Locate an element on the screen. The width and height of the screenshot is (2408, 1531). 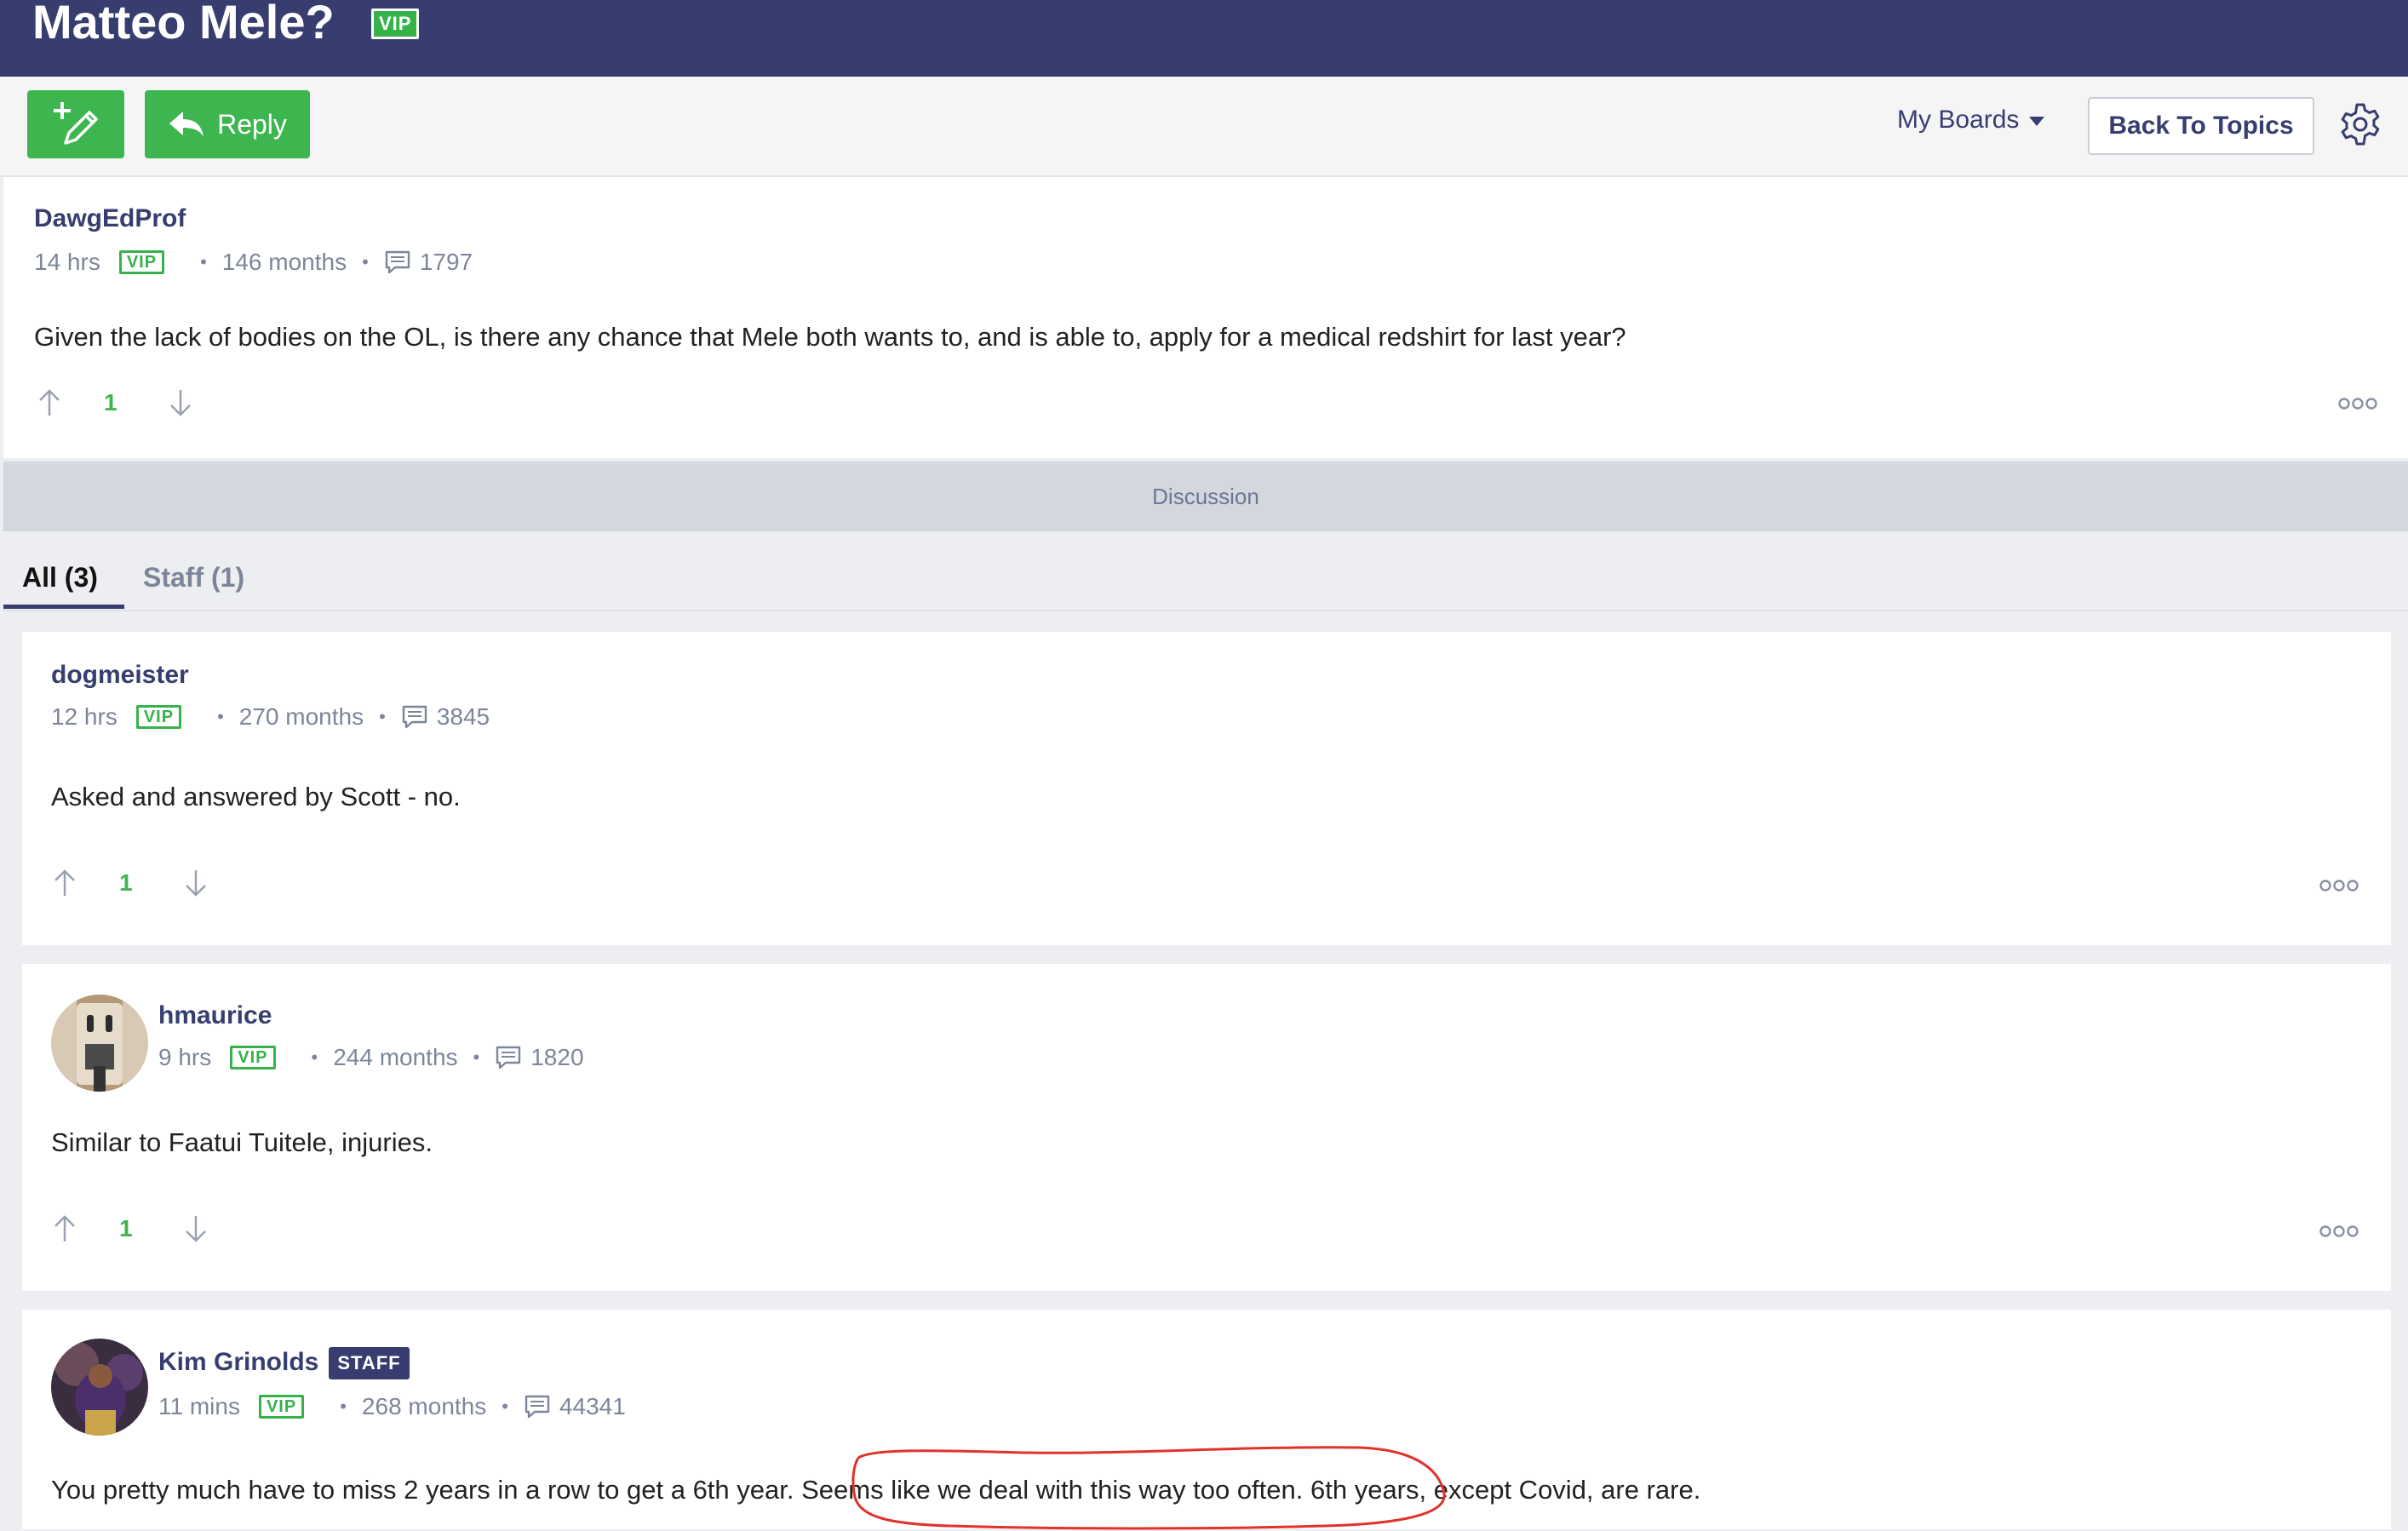
reply-meta: 11 mins VIP • 268 months • 44341 is located at coordinates (392, 1406).